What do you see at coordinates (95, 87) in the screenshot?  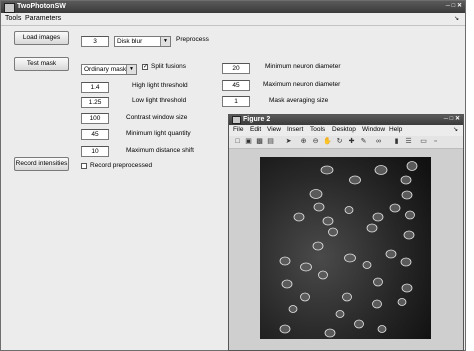 I see `high-light-threshold-field: 1.4` at bounding box center [95, 87].